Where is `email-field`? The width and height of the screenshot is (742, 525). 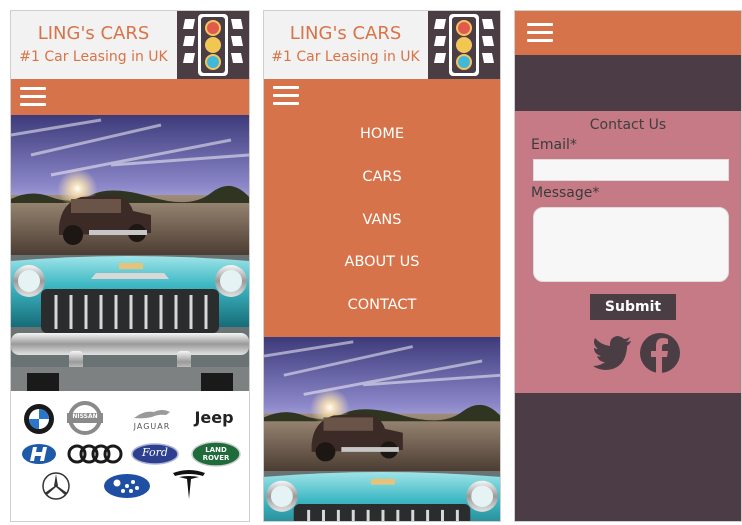
email-field is located at coordinates (631, 170).